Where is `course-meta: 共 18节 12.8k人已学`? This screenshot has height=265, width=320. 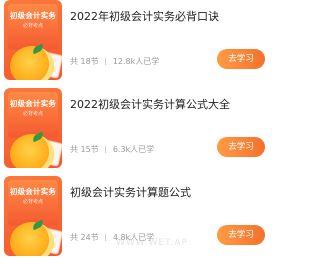
course-meta: 共 18节 12.8k人已学 is located at coordinates (114, 61).